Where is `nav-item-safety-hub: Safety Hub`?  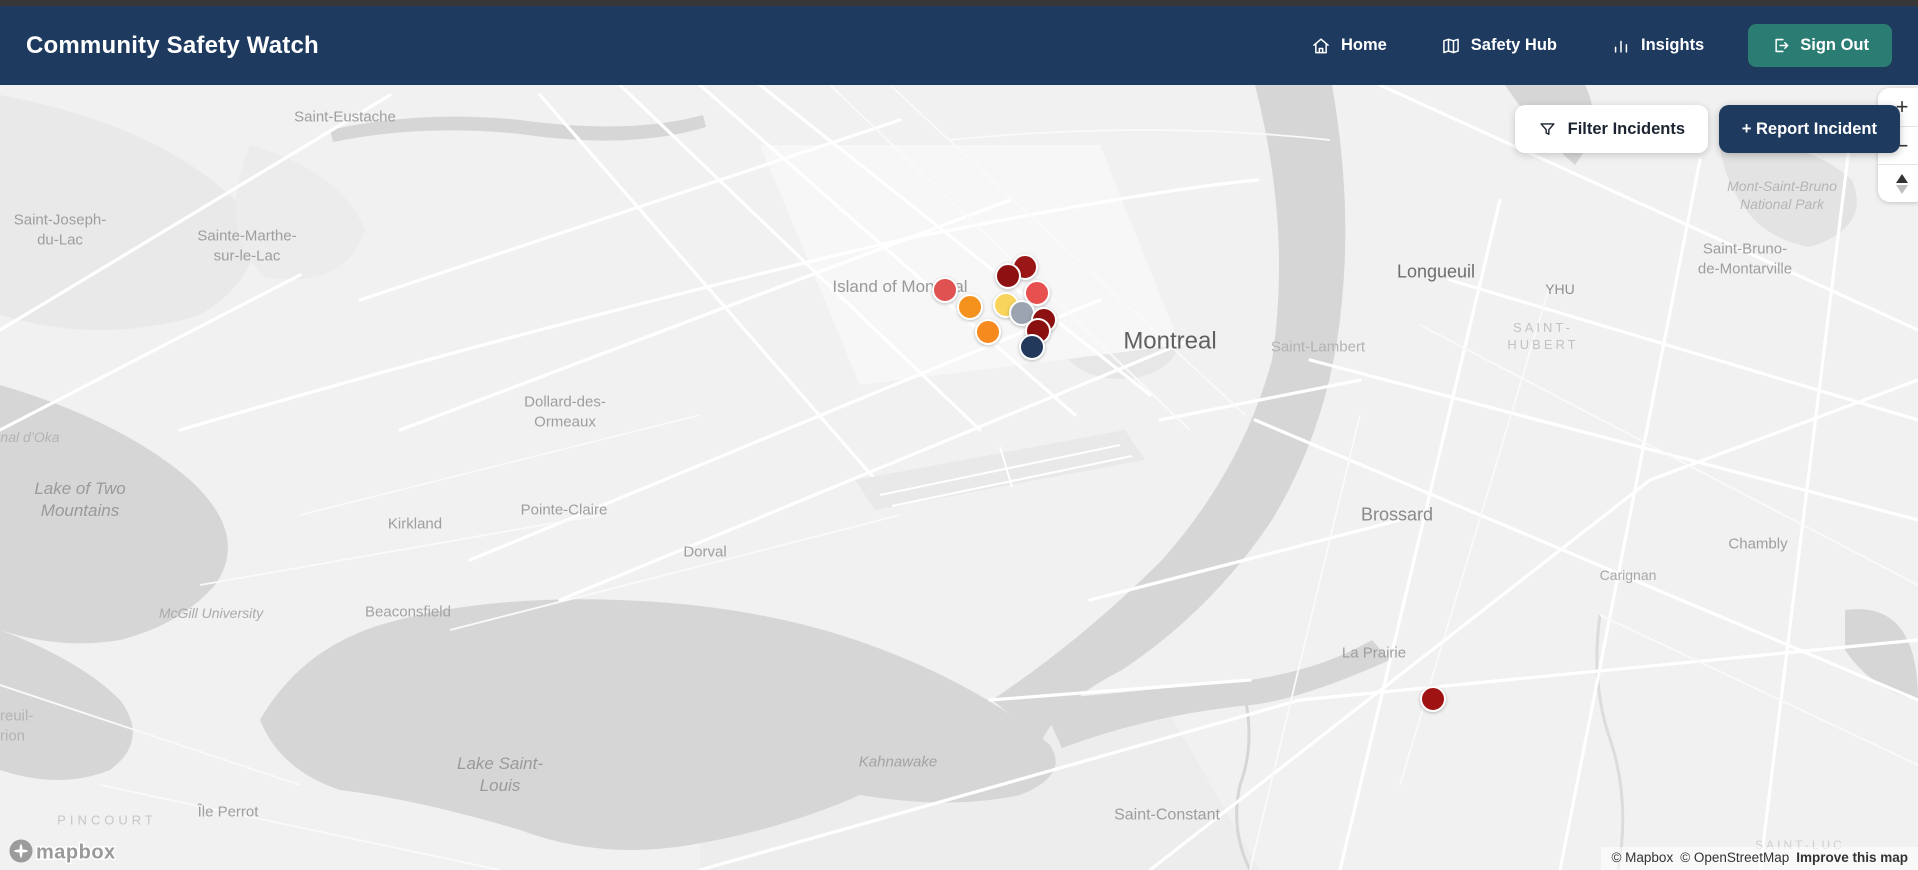
nav-item-safety-hub: Safety Hub is located at coordinates (1499, 46).